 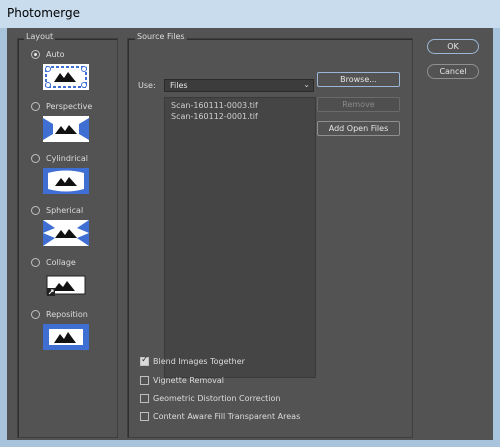 I want to click on use-dropdown: Files ⌄, so click(x=239, y=85).